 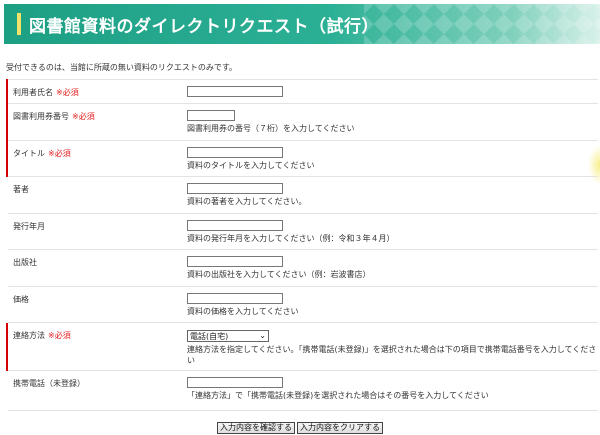 I want to click on field-label: 携帯電話（未登録）, so click(x=49, y=383).